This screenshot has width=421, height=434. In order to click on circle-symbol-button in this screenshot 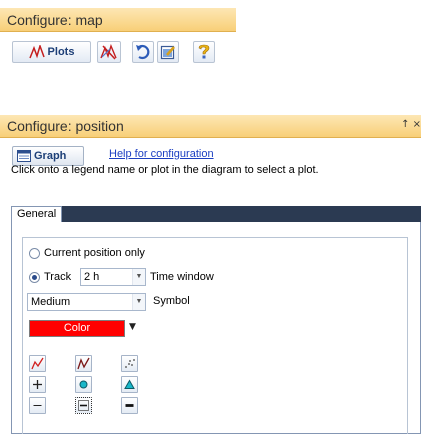, I will do `click(83, 384)`.